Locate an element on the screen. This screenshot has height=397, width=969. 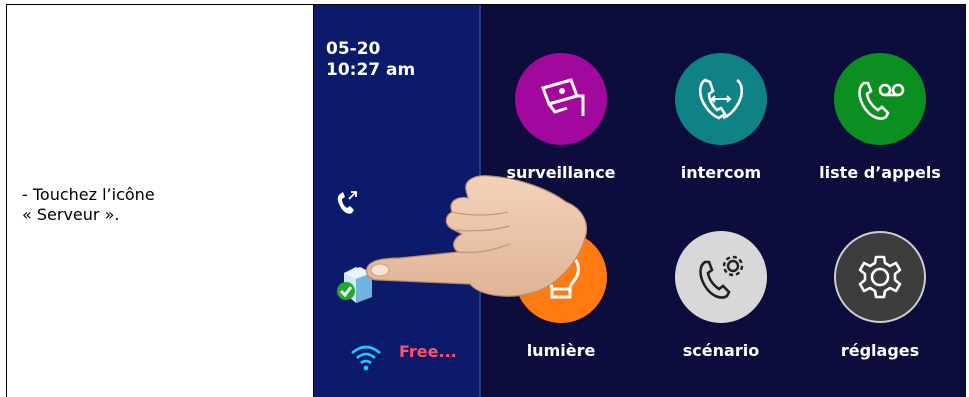
tile-reglages-circle is located at coordinates (880, 277).